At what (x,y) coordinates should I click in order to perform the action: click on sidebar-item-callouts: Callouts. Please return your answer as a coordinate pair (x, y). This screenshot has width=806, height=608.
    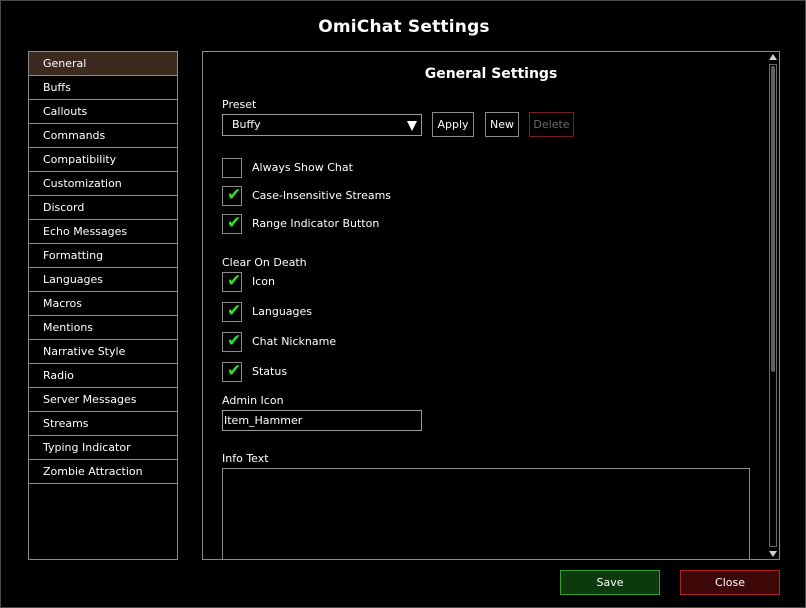
    Looking at the image, I should click on (103, 112).